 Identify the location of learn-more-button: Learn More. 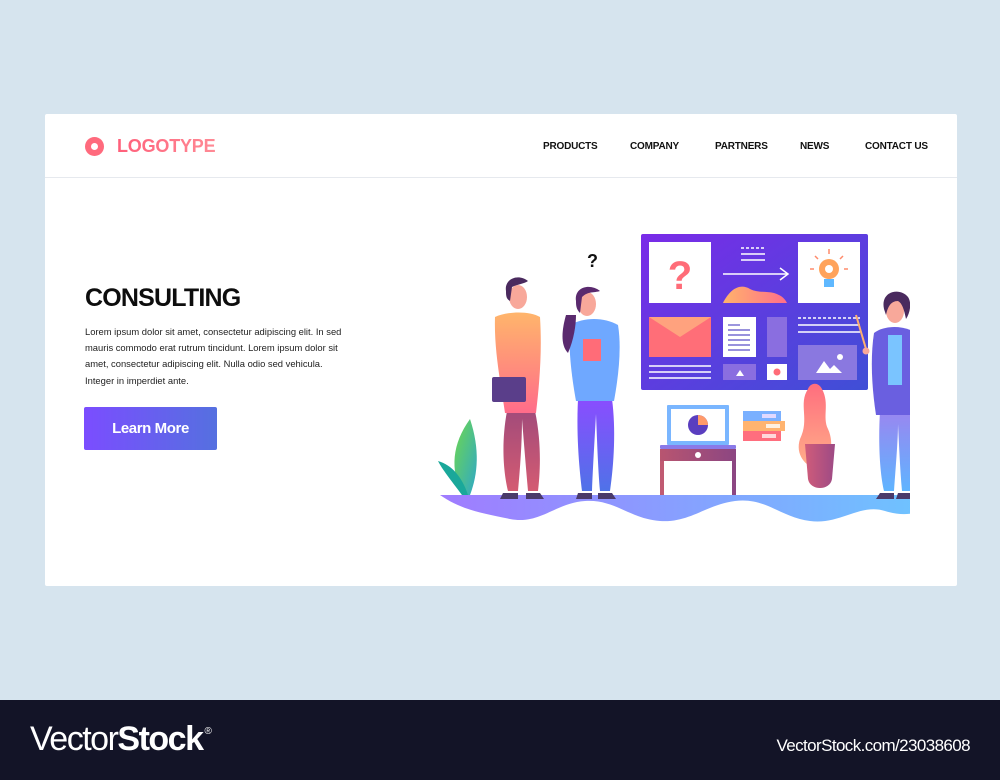
(150, 428).